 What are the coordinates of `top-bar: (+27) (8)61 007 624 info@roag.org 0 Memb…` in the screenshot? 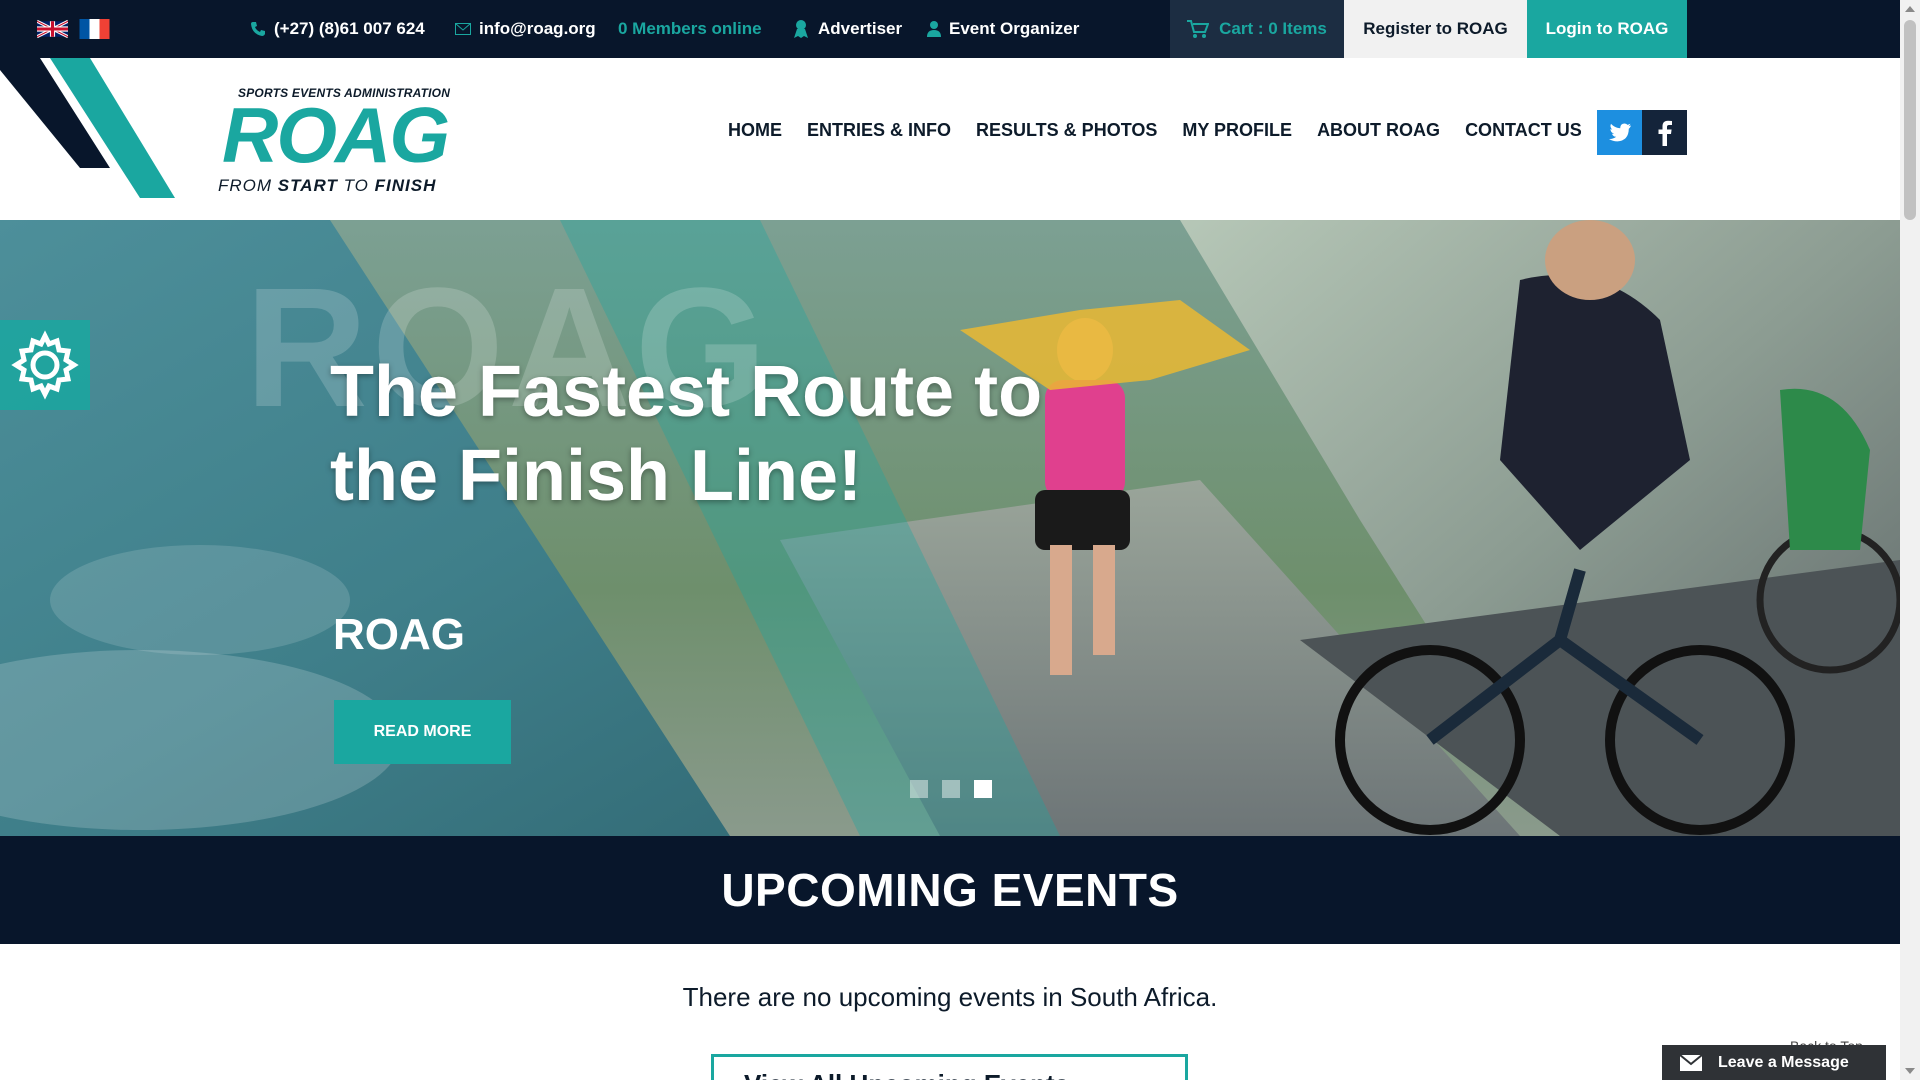 It's located at (950, 29).